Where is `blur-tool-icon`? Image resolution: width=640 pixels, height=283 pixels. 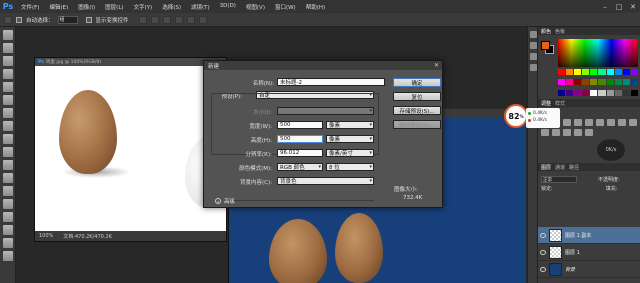 blur-tool-icon is located at coordinates (8, 191).